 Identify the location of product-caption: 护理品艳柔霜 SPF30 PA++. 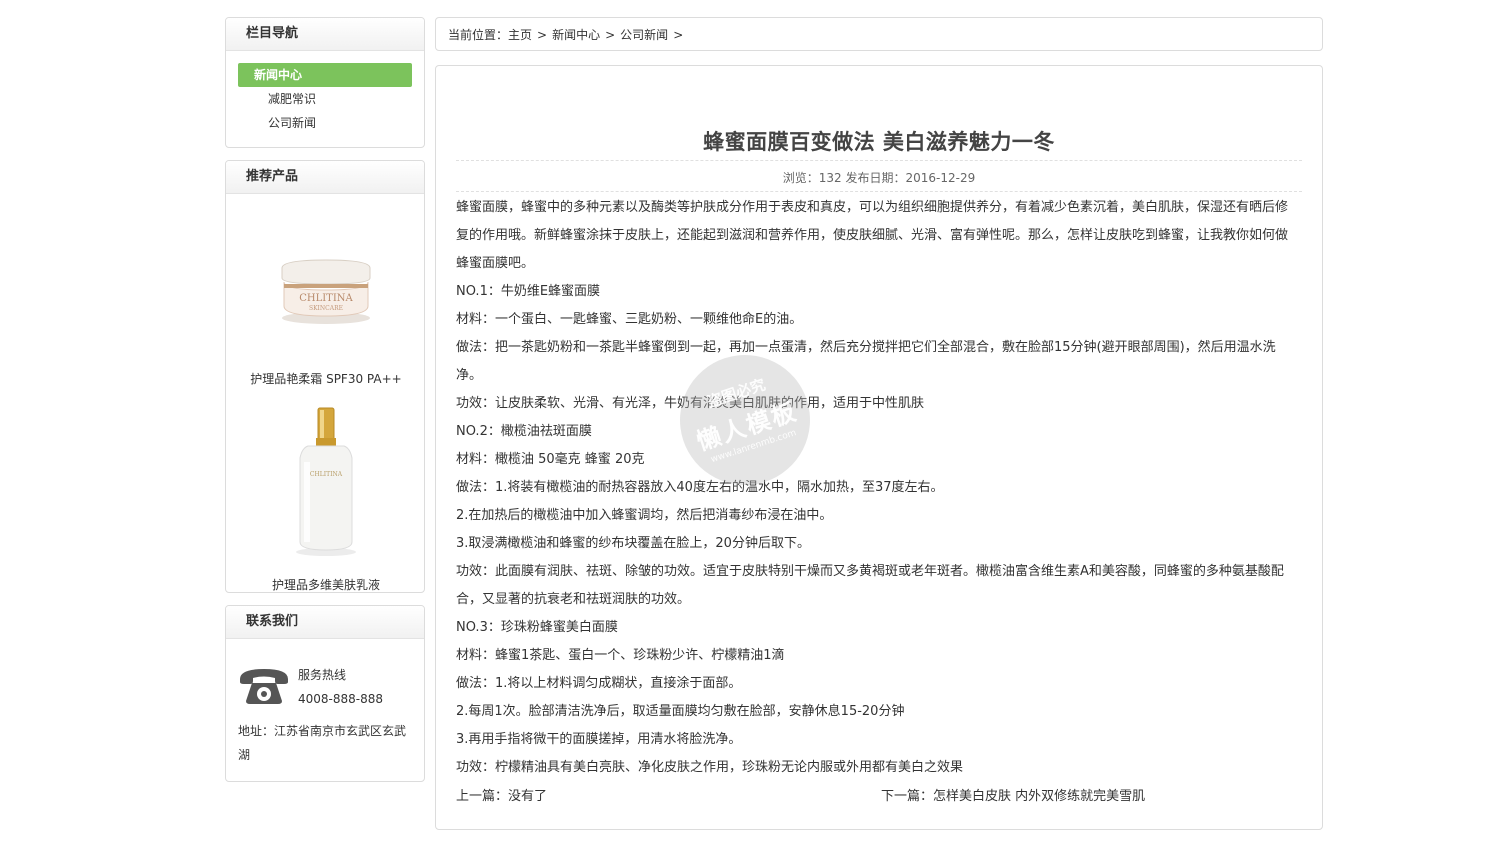
(325, 378).